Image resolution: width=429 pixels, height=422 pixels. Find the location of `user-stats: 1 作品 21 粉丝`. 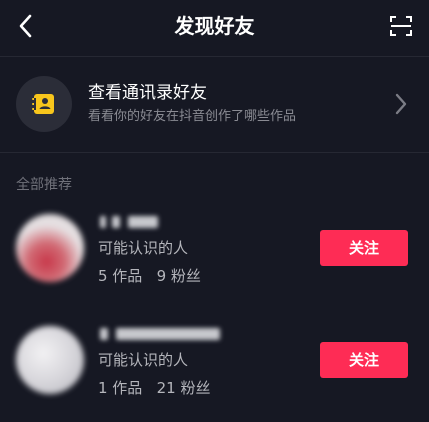

user-stats: 1 作品 21 粉丝 is located at coordinates (154, 388).